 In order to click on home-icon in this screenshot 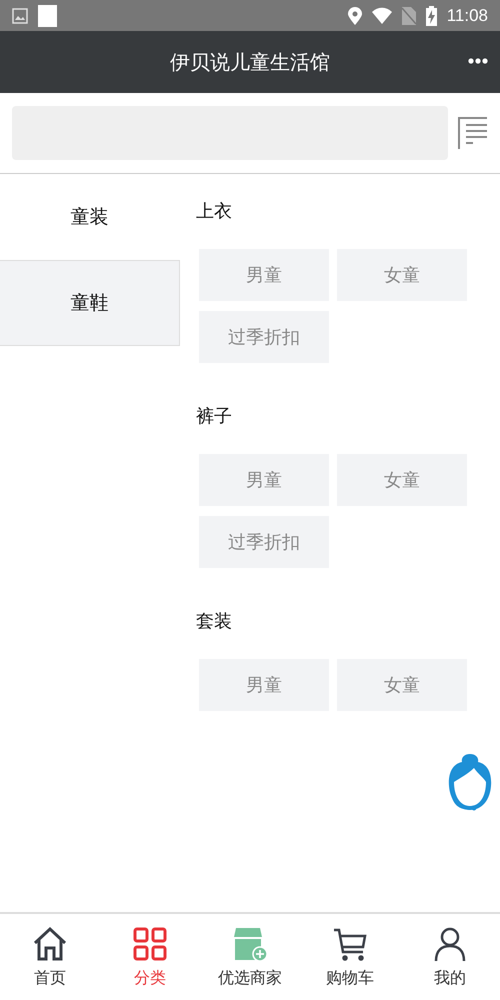, I will do `click(50, 944)`.